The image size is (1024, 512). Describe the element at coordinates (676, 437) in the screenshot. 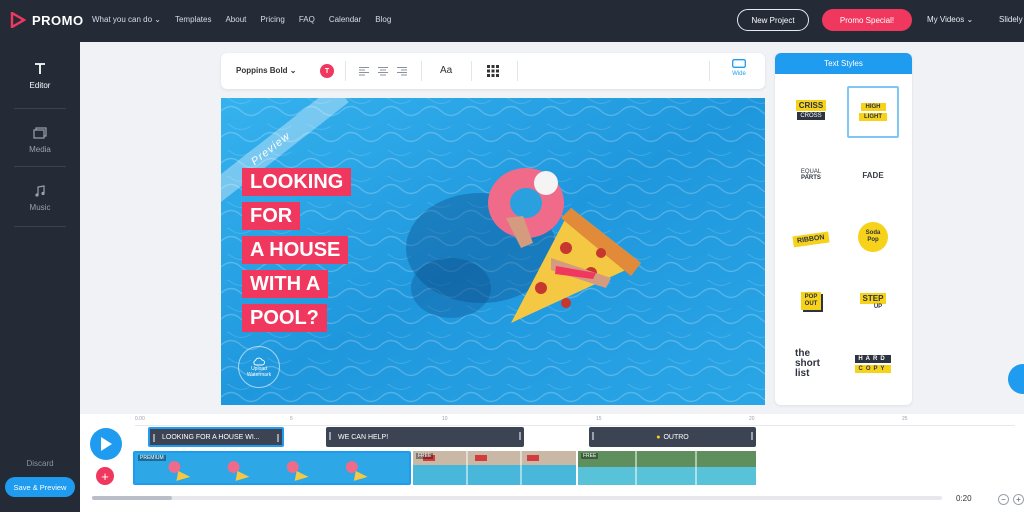

I see `clip-label: OUTRO` at that location.